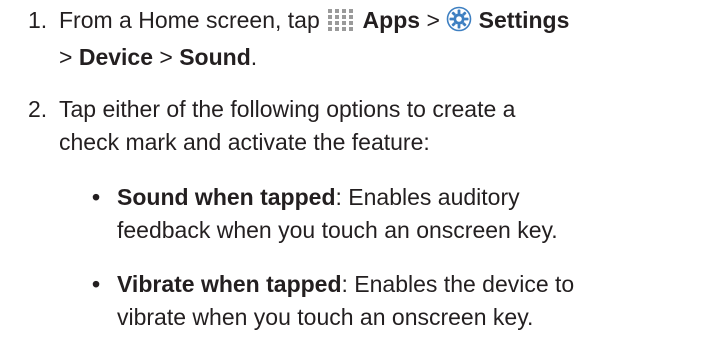 This screenshot has width=705, height=352. What do you see at coordinates (378, 57) in the screenshot?
I see `step-1-line-2: > Device > Sound.` at bounding box center [378, 57].